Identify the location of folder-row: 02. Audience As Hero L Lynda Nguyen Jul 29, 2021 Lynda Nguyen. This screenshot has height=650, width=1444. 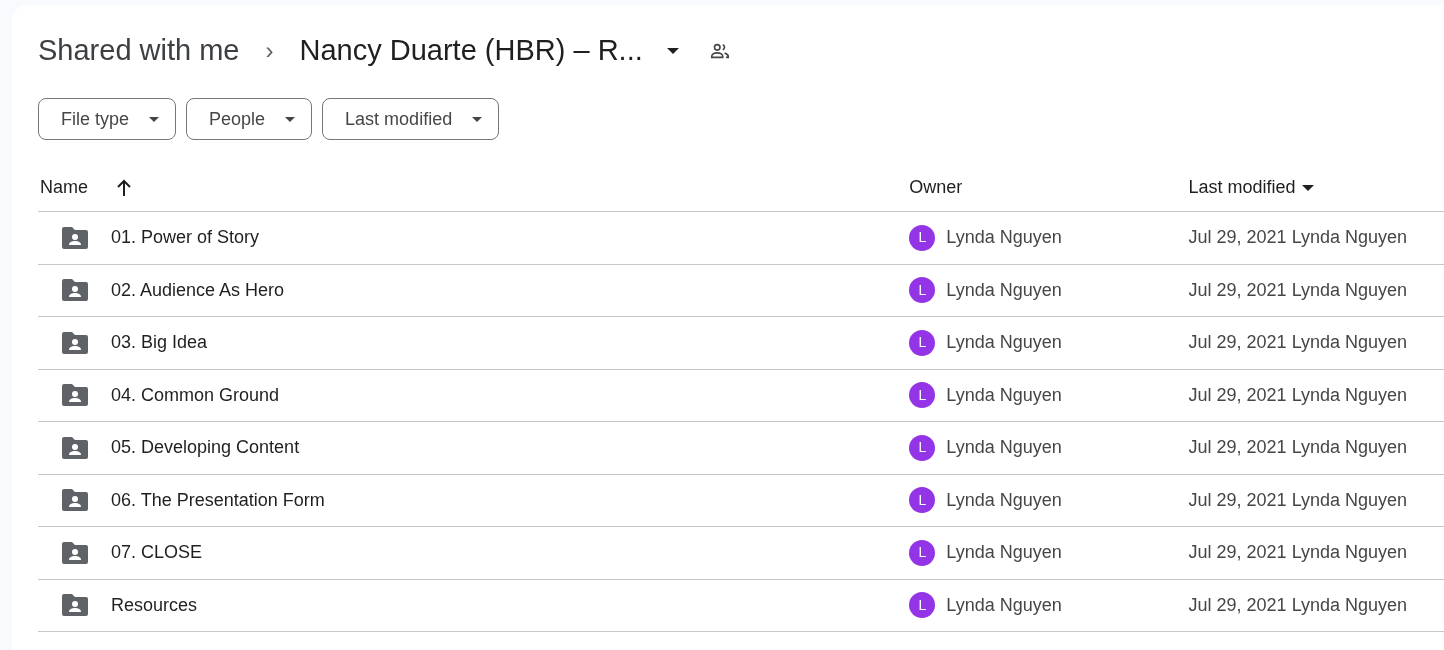
(741, 290).